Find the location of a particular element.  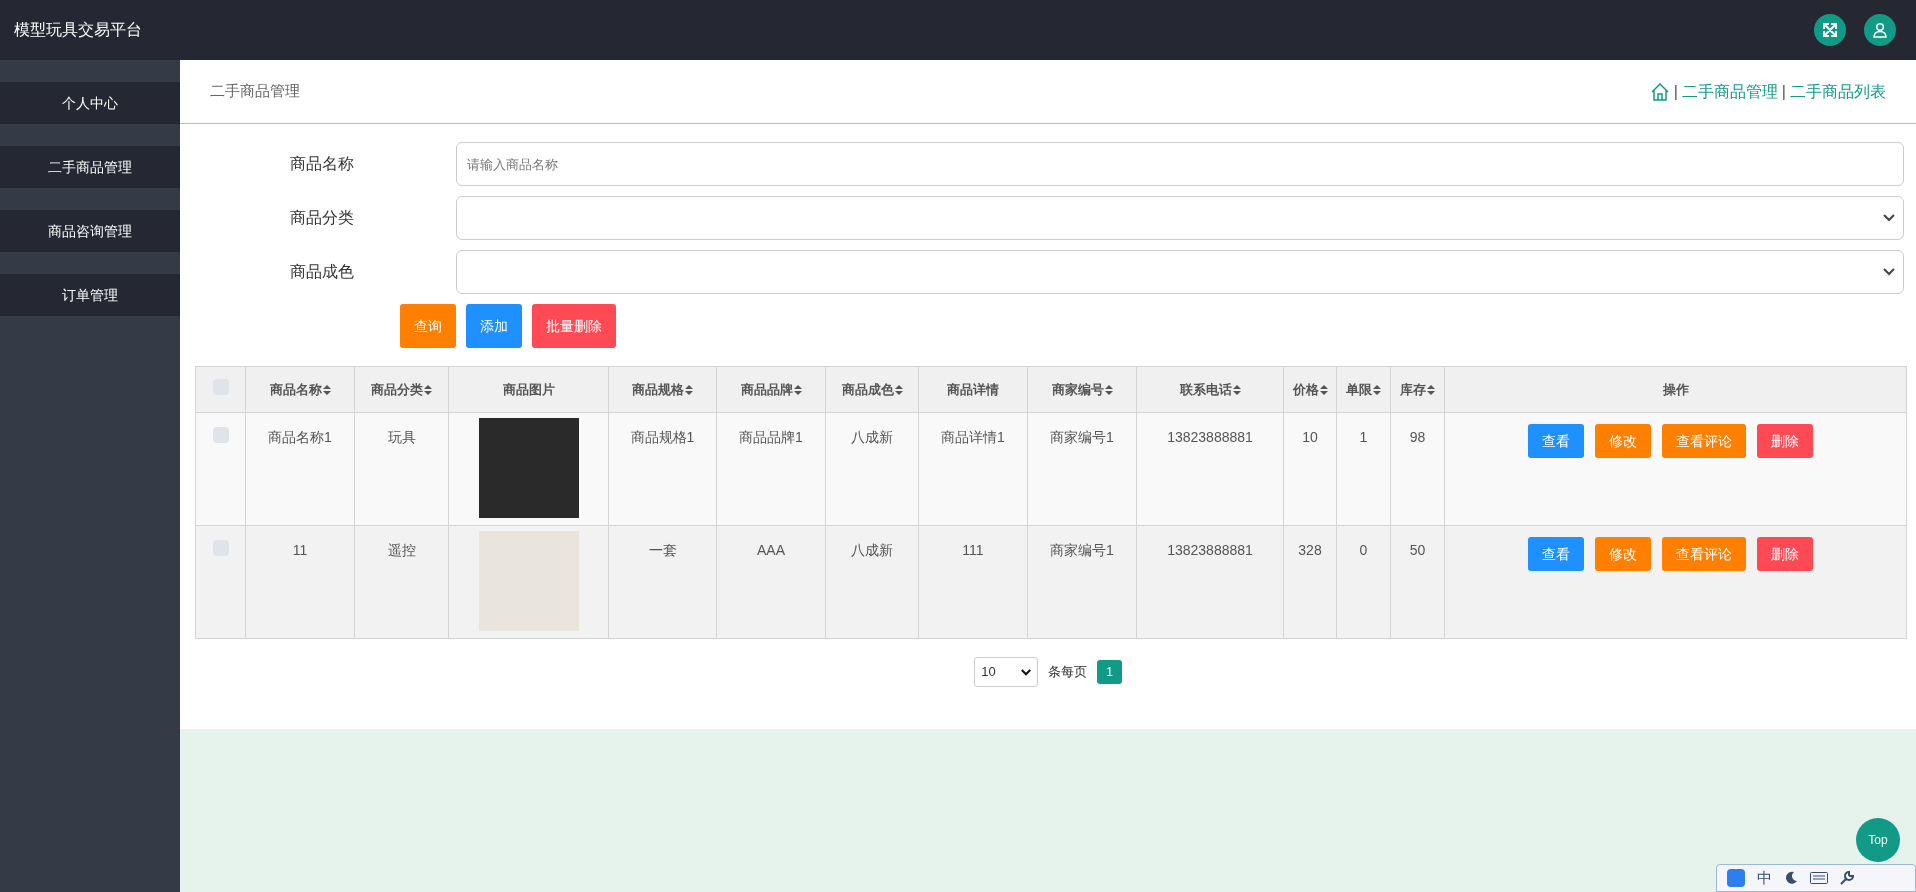

table-cell: 11 is located at coordinates (300, 582).